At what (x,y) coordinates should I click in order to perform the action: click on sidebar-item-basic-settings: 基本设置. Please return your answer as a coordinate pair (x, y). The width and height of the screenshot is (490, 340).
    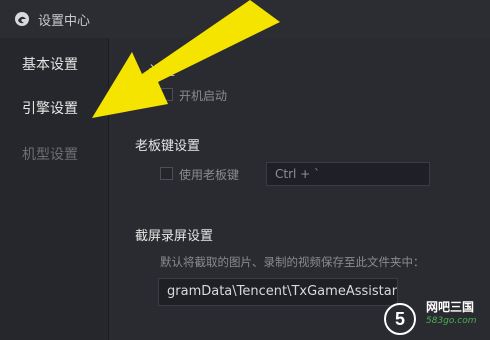
    Looking at the image, I should click on (50, 64).